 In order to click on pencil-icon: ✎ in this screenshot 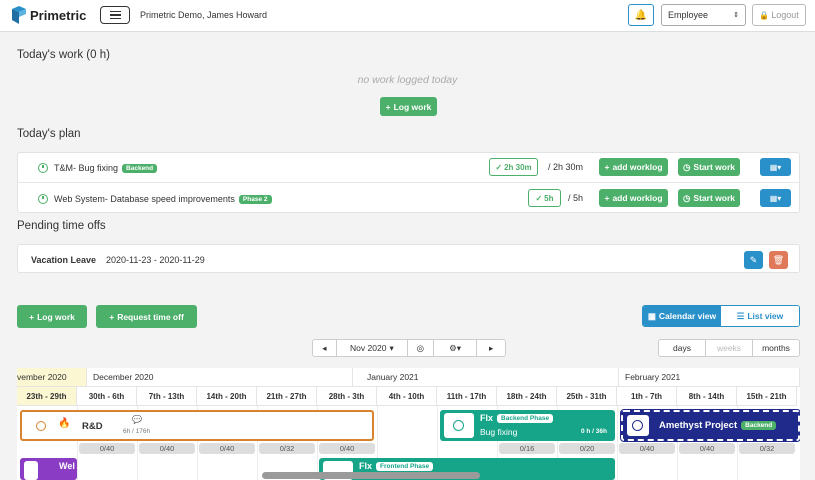, I will do `click(753, 259)`.